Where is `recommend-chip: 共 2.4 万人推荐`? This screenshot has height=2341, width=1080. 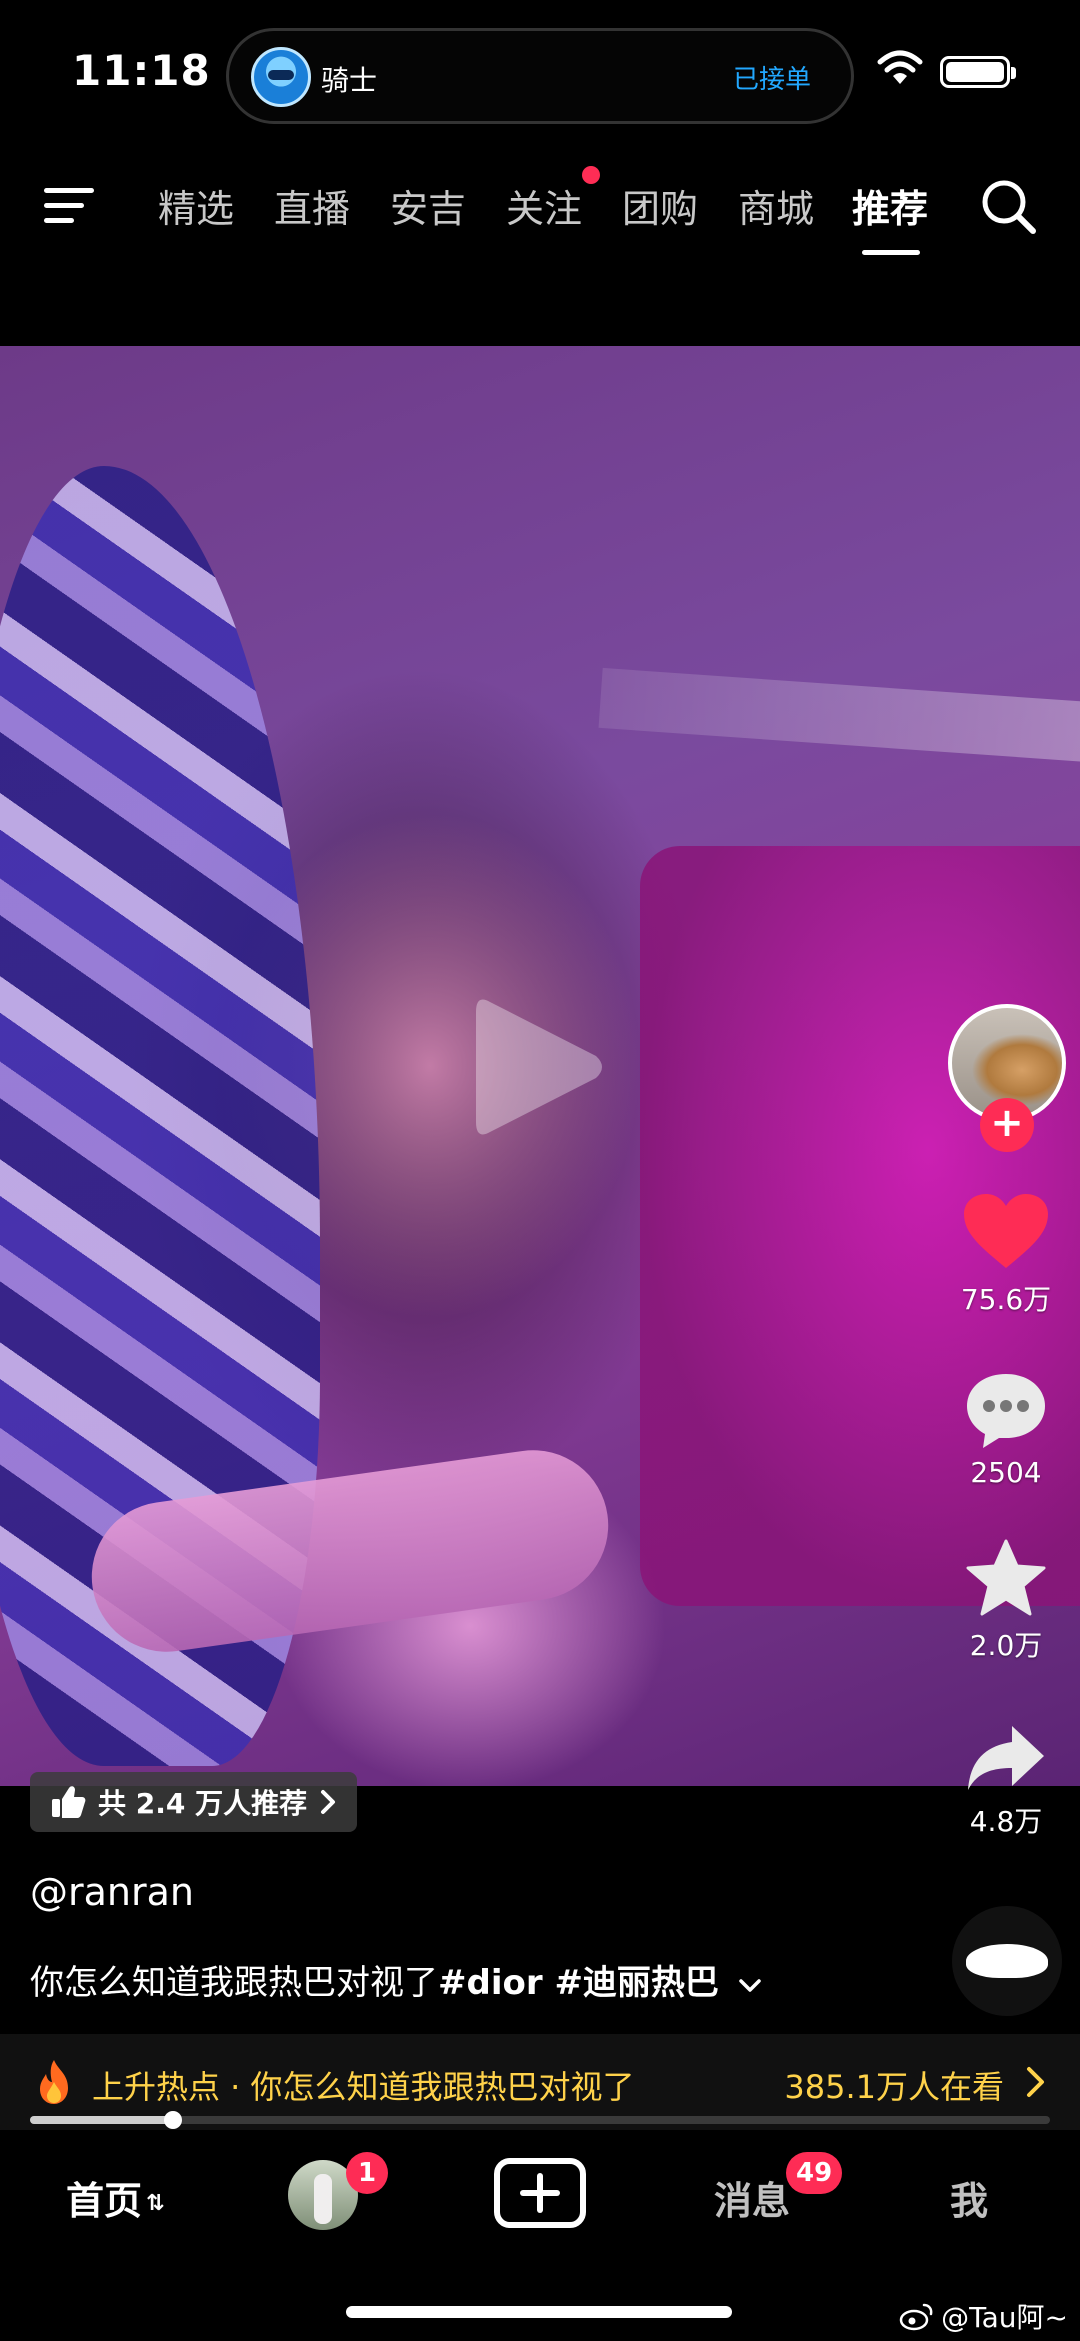
recommend-chip: 共 2.4 万人推荐 is located at coordinates (194, 1802).